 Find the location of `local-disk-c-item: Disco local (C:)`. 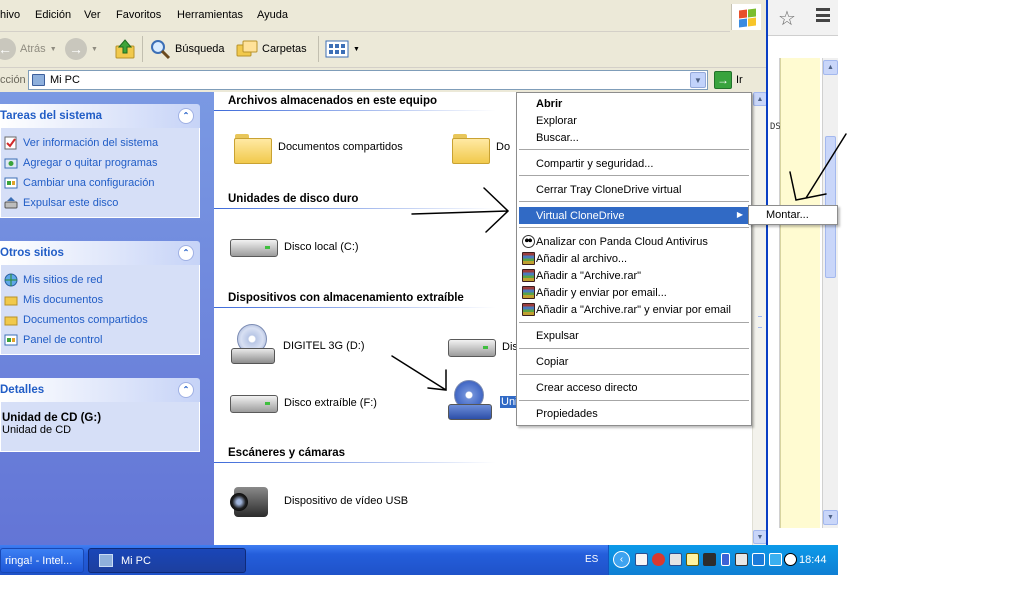

local-disk-c-item: Disco local (C:) is located at coordinates (294, 247).